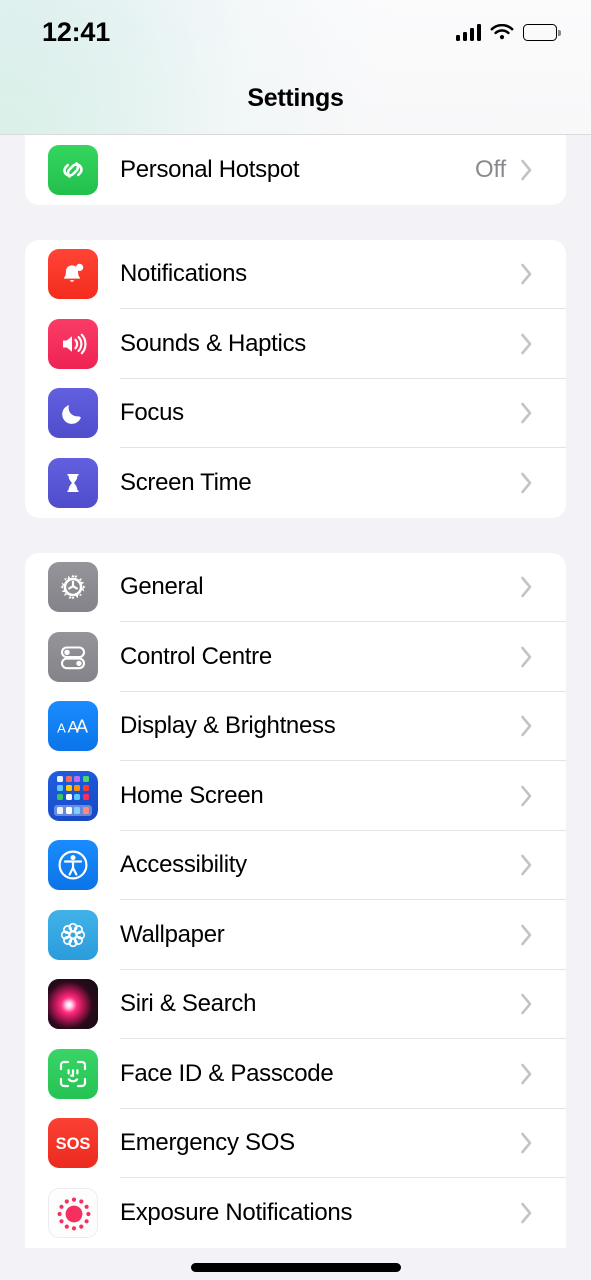  What do you see at coordinates (73, 1004) in the screenshot?
I see `siri-orb-icon` at bounding box center [73, 1004].